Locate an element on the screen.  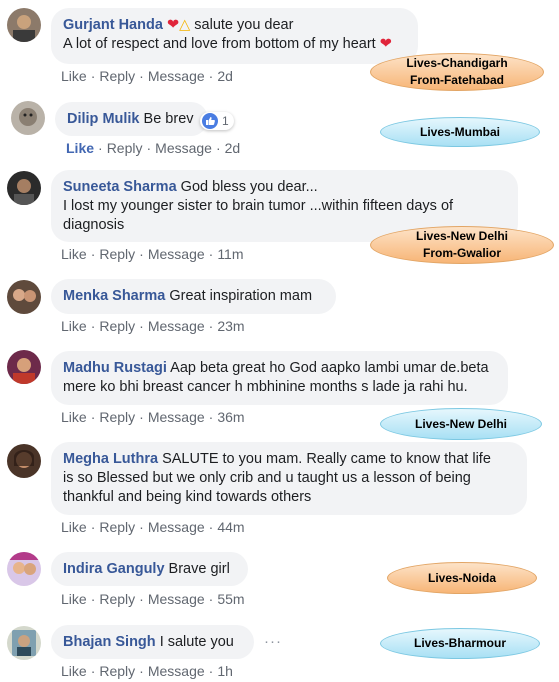
location-tag: Lives-Chandigarh From-Fatehabad is located at coordinates (457, 72).